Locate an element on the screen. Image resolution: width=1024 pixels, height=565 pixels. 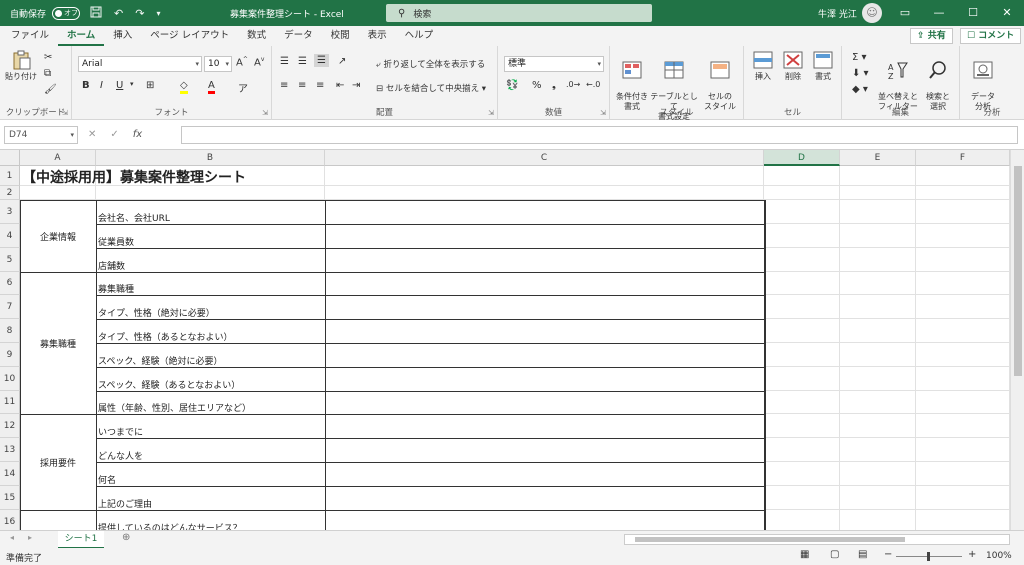
scrollbar-thumb is located at coordinates (1018, 271).